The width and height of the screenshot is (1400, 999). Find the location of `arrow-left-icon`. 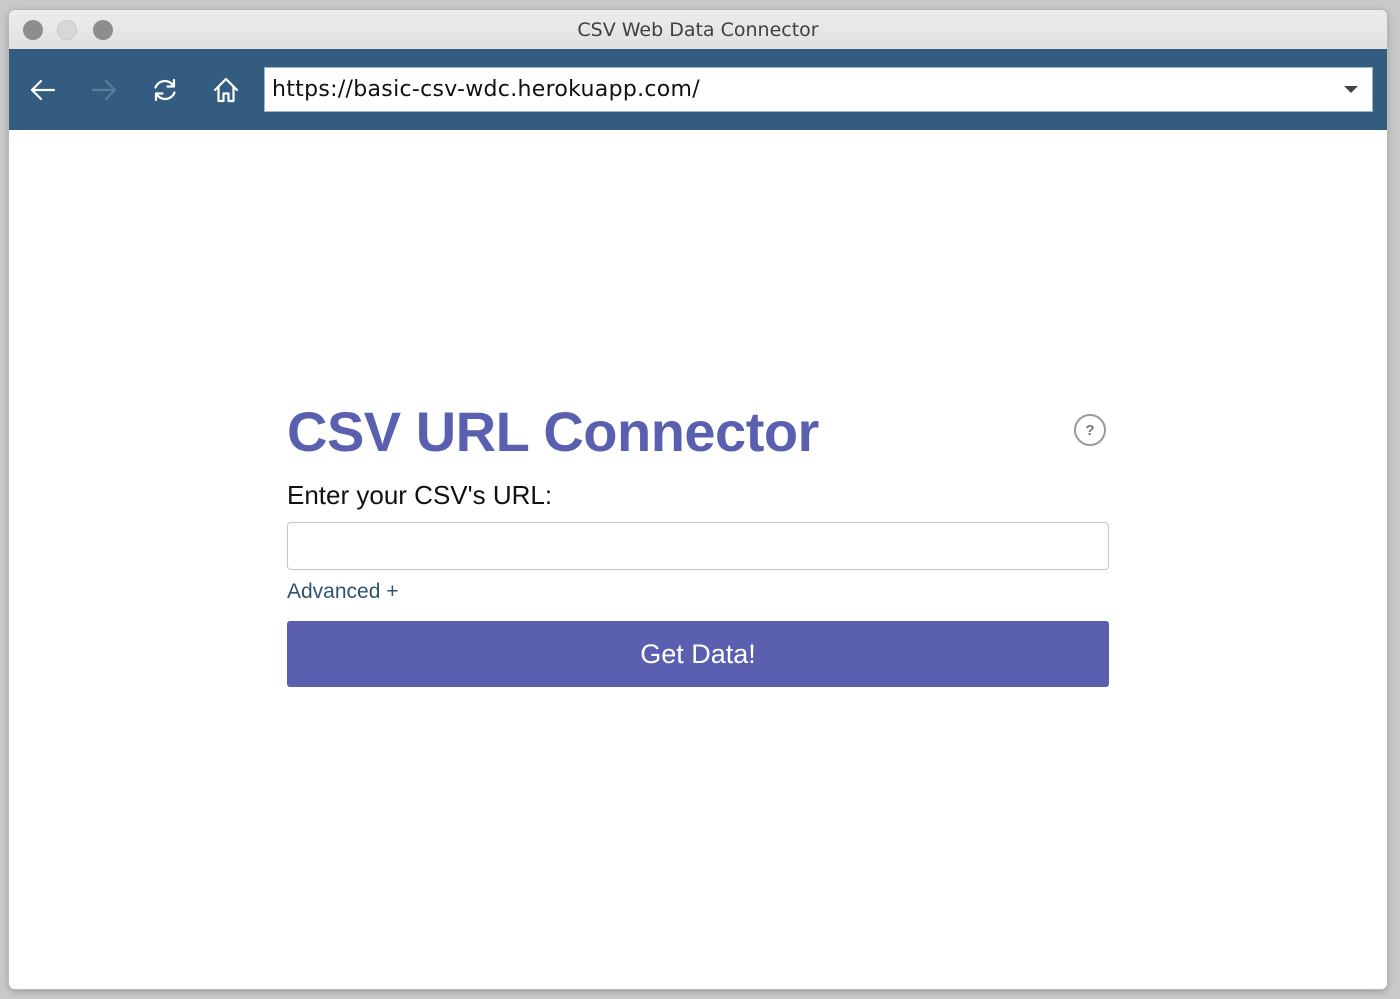

arrow-left-icon is located at coordinates (43, 90).